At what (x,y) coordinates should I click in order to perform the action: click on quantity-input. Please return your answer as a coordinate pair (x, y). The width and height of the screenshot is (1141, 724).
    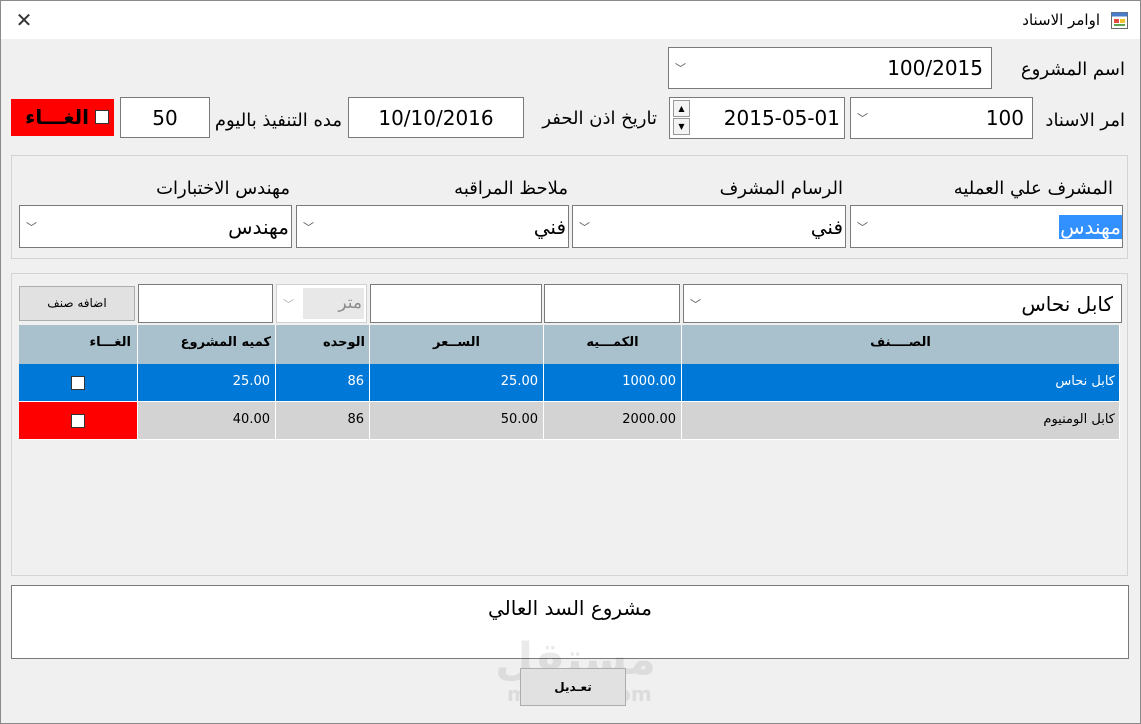
    Looking at the image, I should click on (612, 303).